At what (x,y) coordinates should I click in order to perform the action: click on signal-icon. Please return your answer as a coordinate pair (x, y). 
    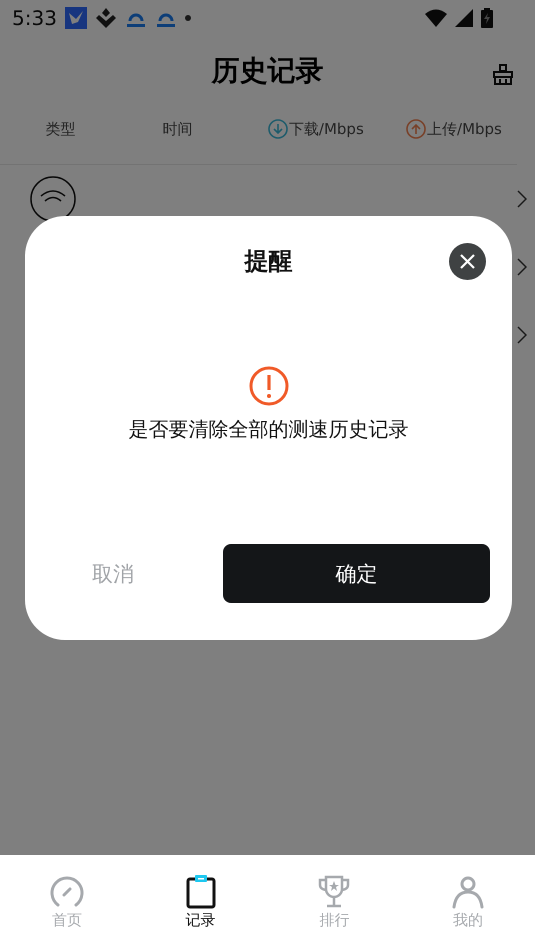
    Looking at the image, I should click on (464, 18).